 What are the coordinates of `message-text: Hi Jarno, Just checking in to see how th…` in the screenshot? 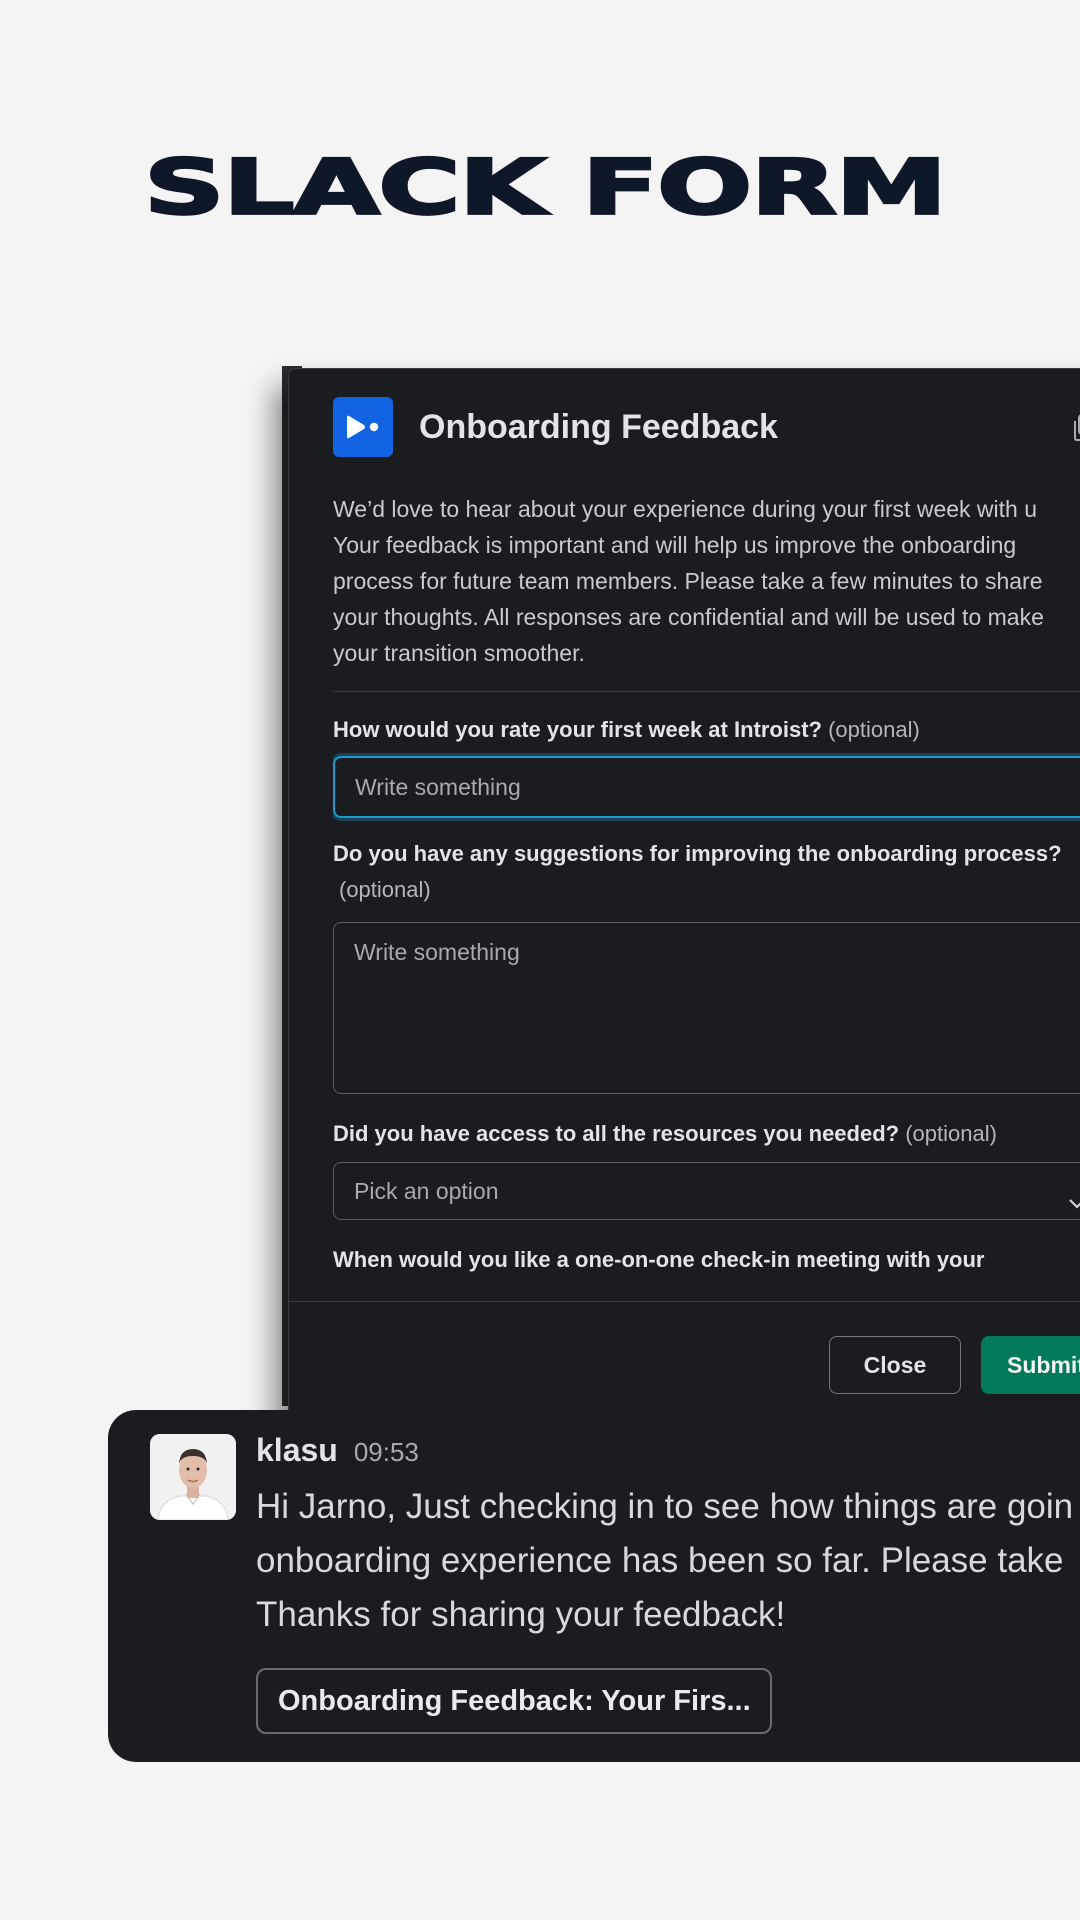 It's located at (665, 1560).